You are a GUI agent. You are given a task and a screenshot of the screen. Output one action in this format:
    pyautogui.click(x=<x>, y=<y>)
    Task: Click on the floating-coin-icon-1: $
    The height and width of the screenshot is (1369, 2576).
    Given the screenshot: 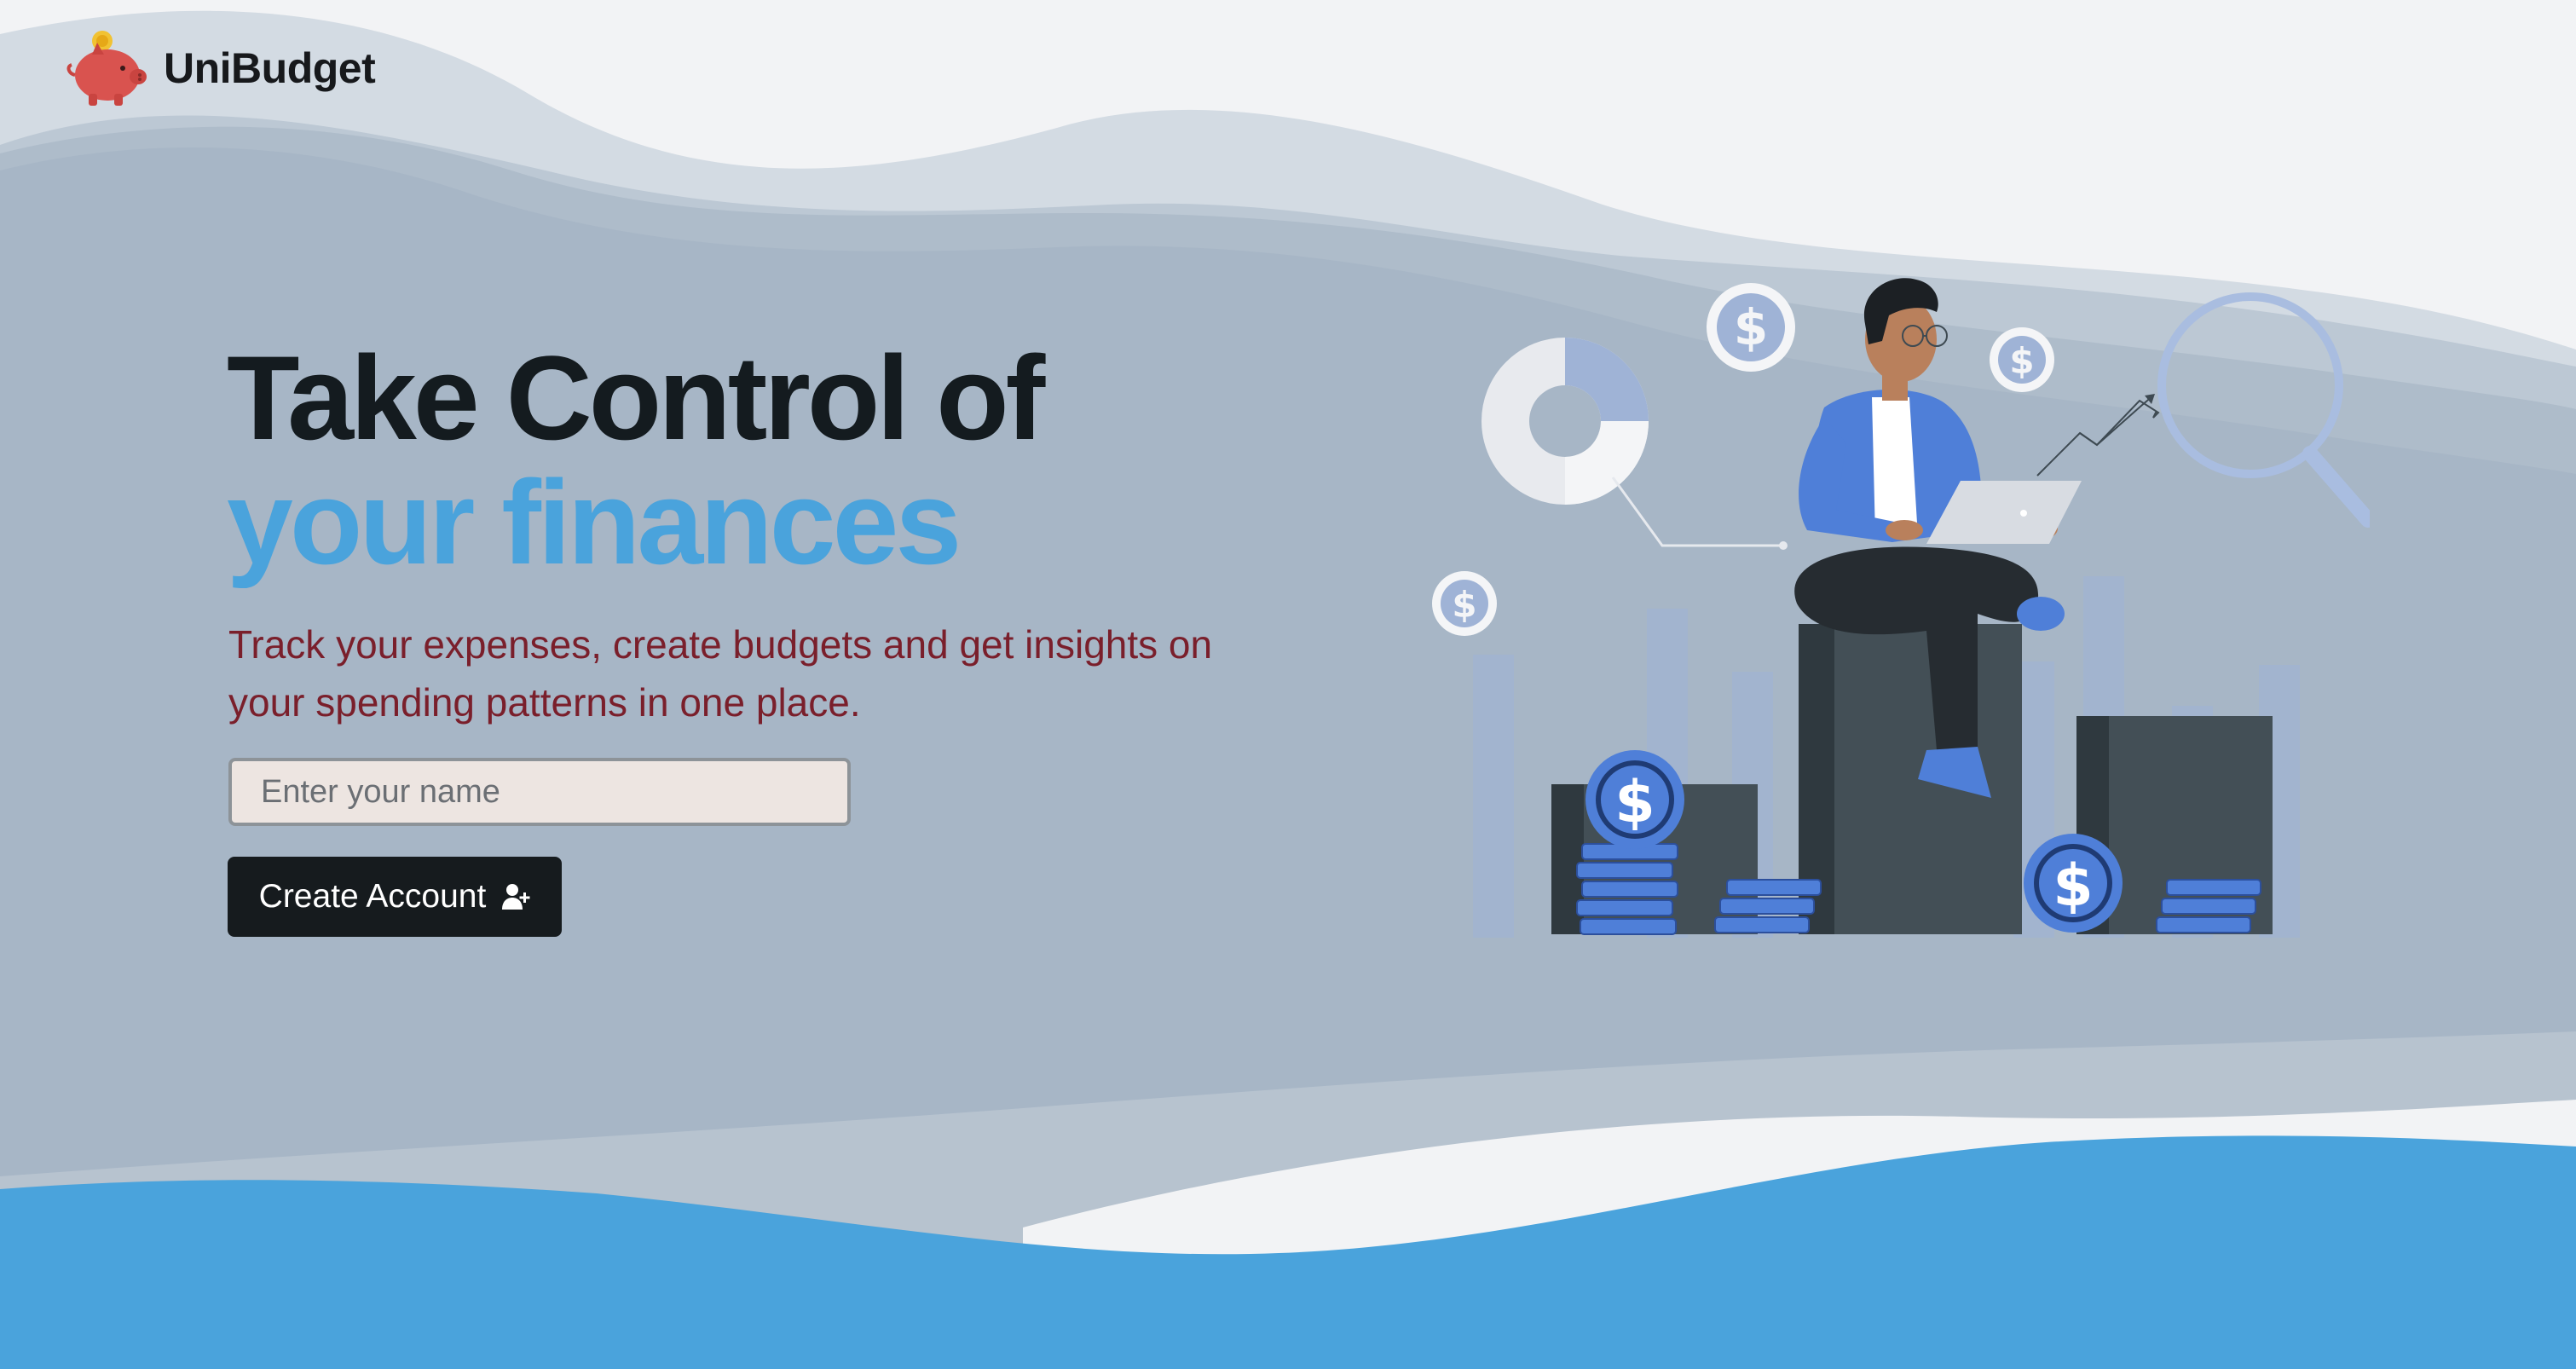 What is the action you would take?
    pyautogui.click(x=1751, y=327)
    